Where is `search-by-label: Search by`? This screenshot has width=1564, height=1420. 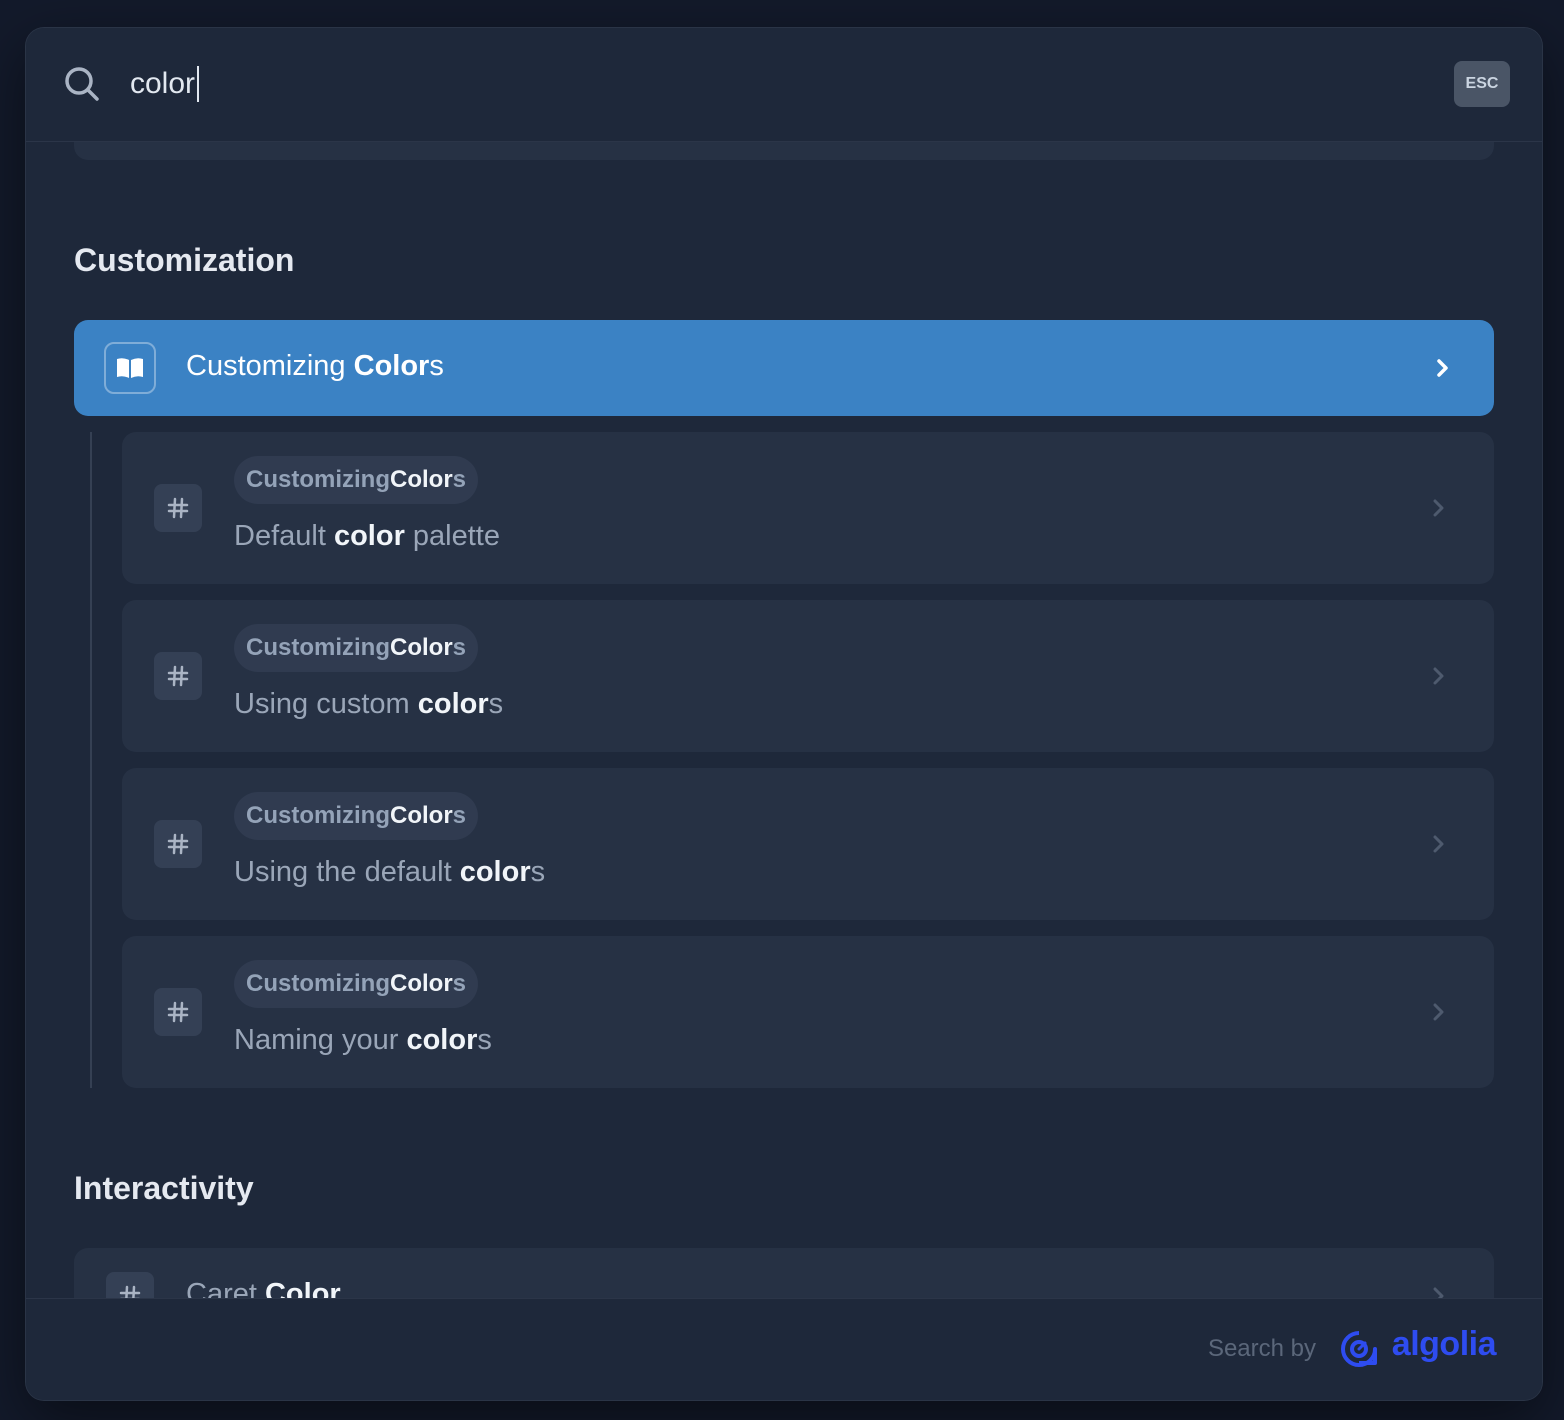
search-by-label: Search by is located at coordinates (1261, 1348).